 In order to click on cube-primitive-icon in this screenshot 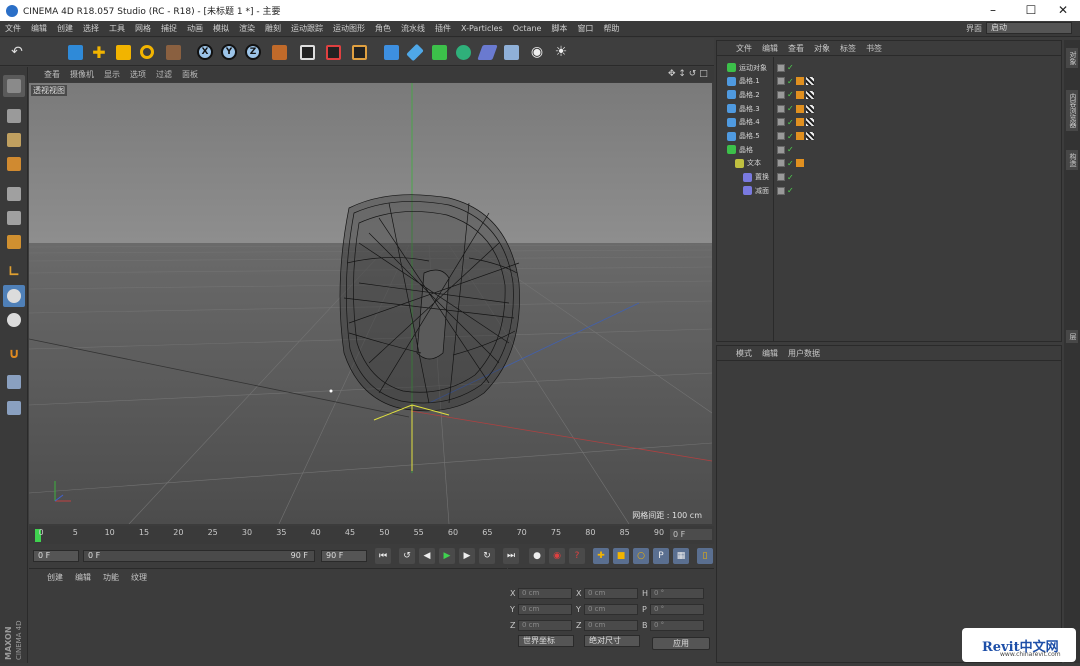, I will do `click(391, 52)`.